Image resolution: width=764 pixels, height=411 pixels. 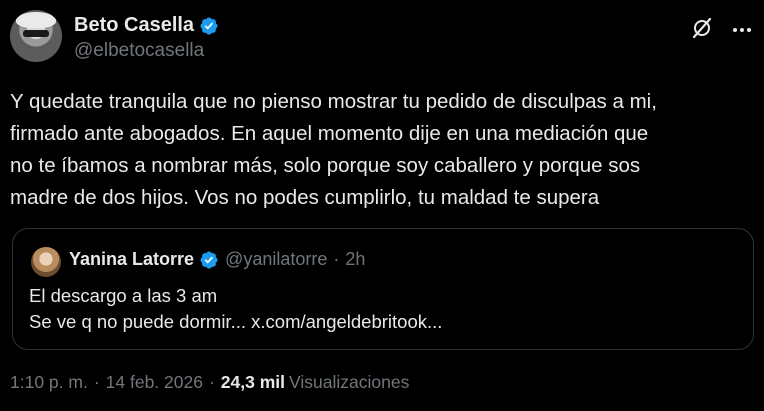 What do you see at coordinates (46, 262) in the screenshot?
I see `quote-author-avatar` at bounding box center [46, 262].